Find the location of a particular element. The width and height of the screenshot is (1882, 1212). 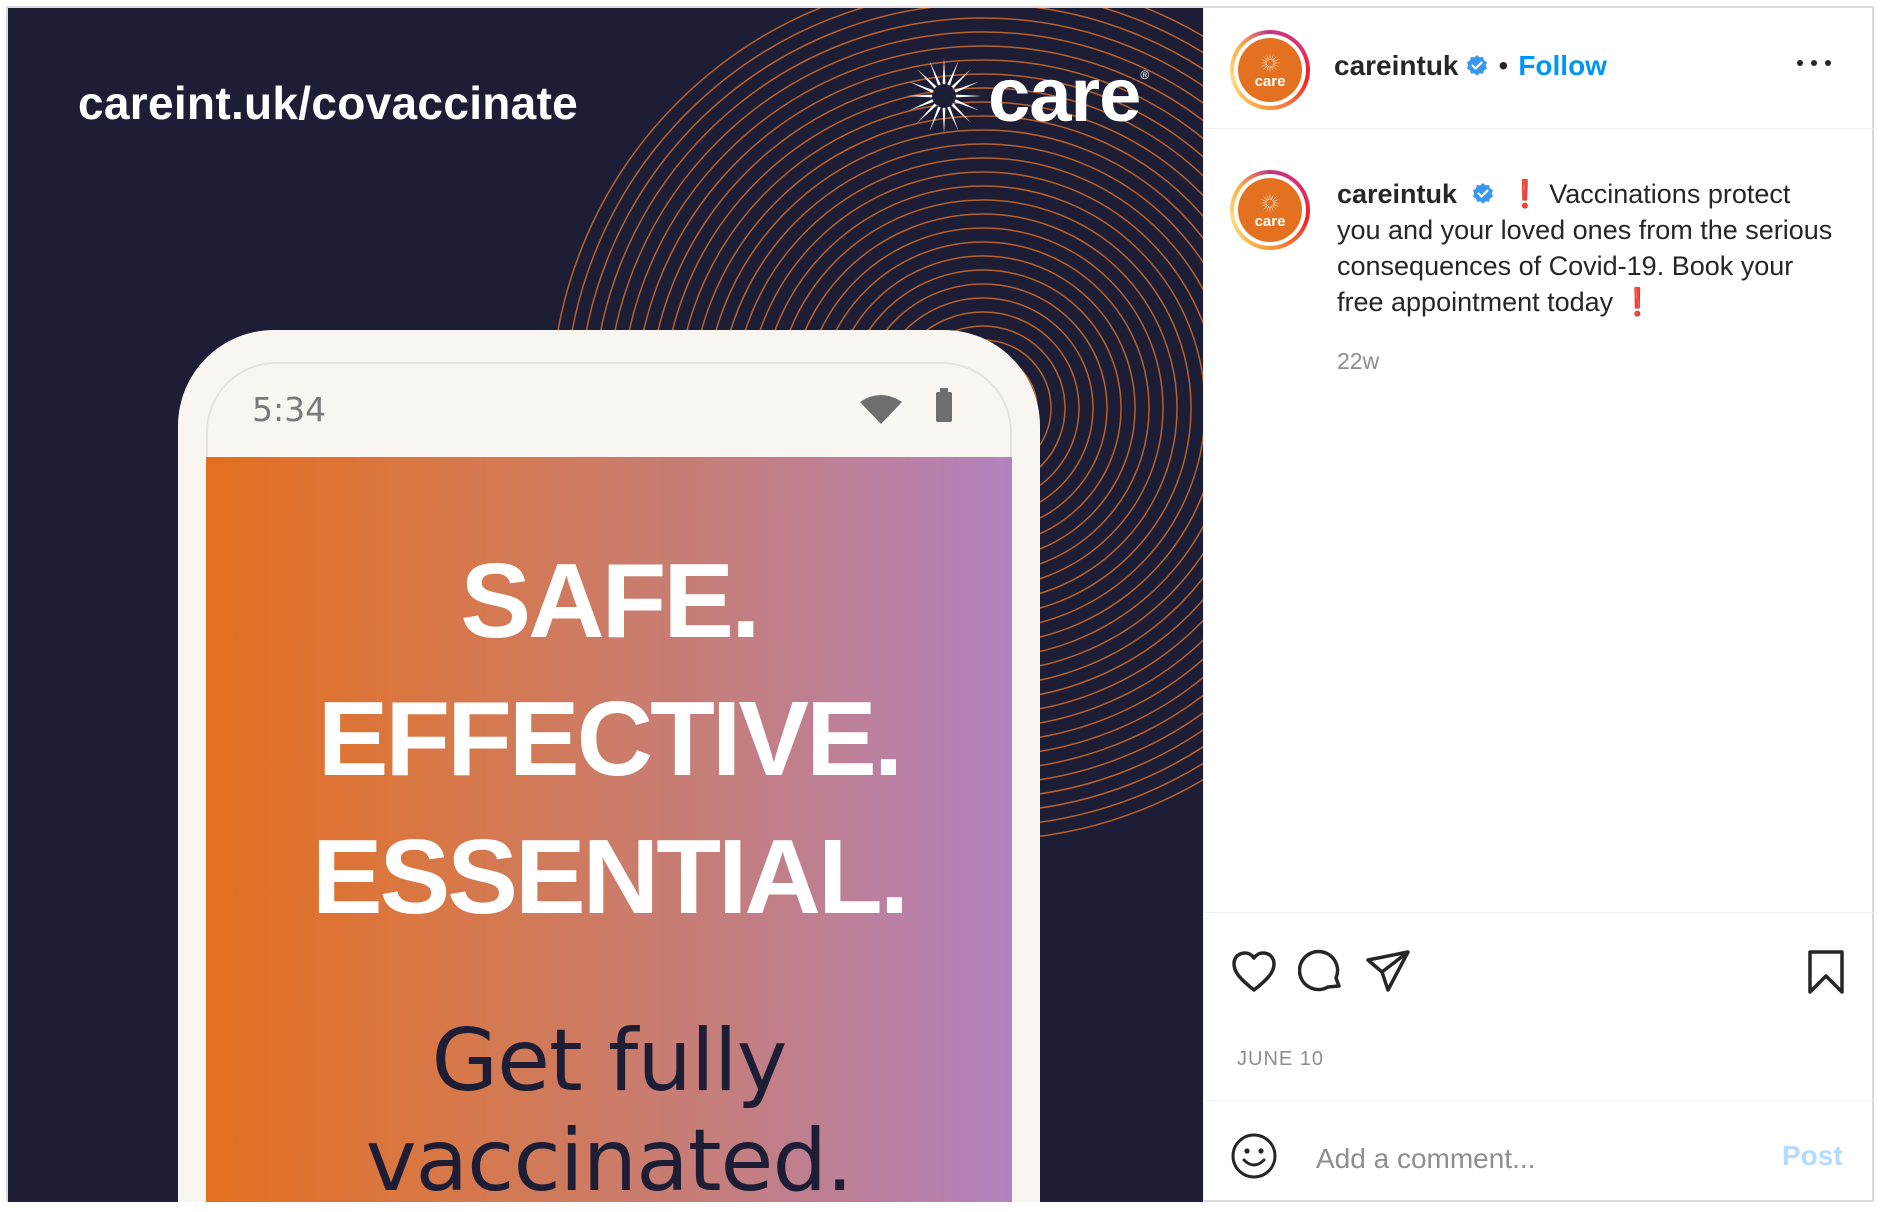

more-options-button is located at coordinates (1814, 62).